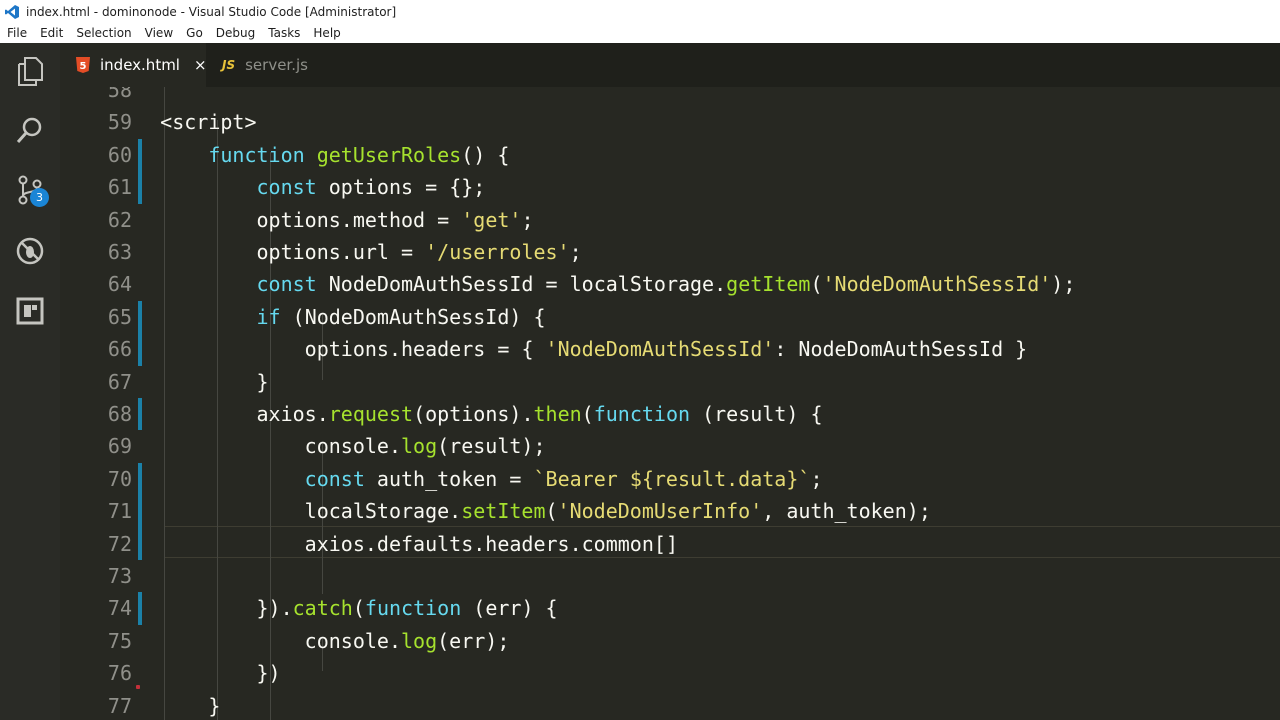 The image size is (1280, 720). Describe the element at coordinates (16, 33) in the screenshot. I see `menu-file: File` at that location.